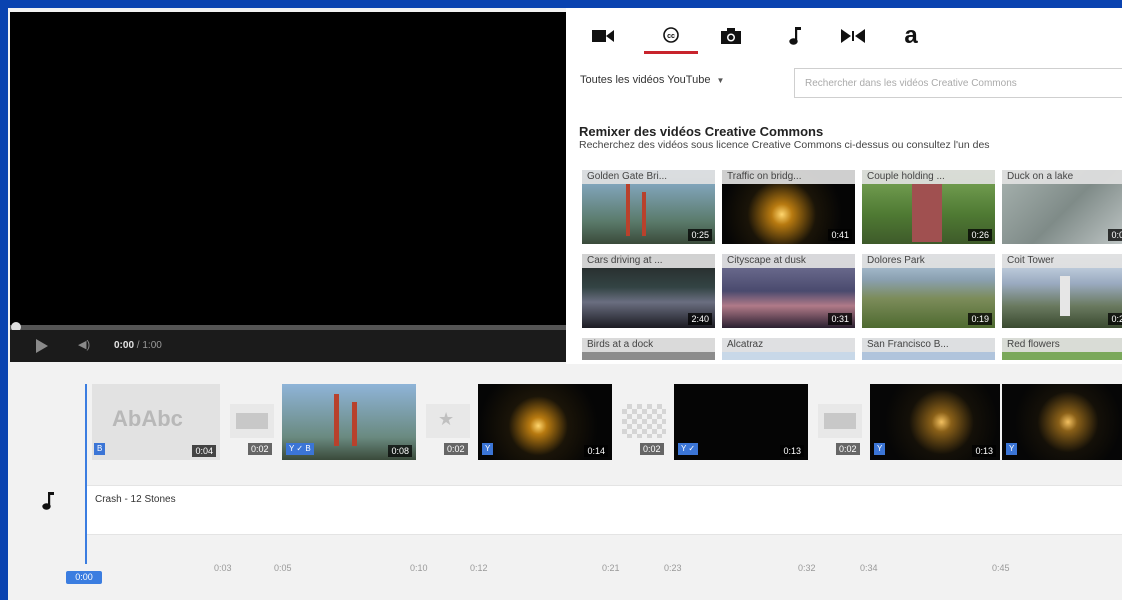 Image resolution: width=1122 pixels, height=600 pixels. What do you see at coordinates (596, 451) in the screenshot?
I see `clip-duration: 0:14` at bounding box center [596, 451].